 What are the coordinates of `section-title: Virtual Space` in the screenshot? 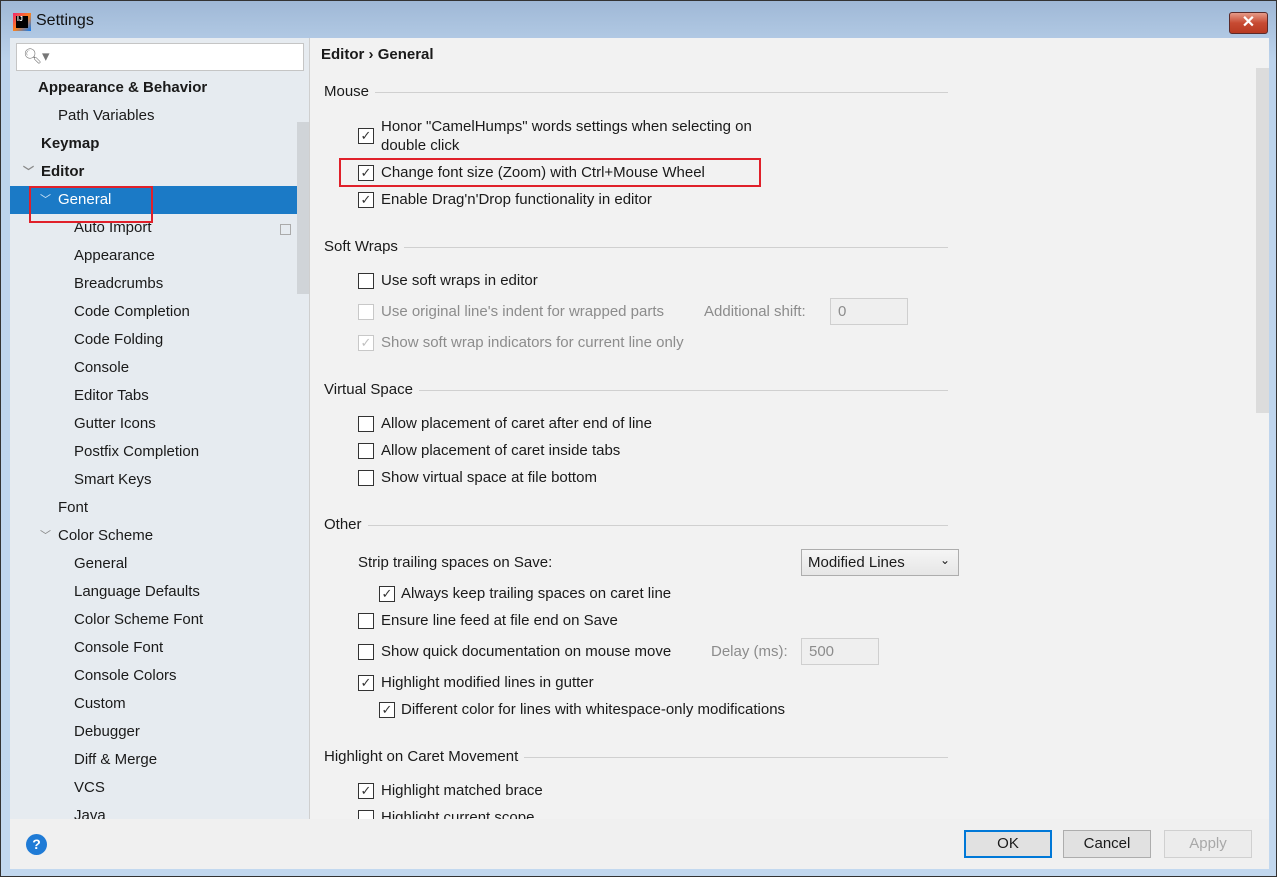 It's located at (371, 389).